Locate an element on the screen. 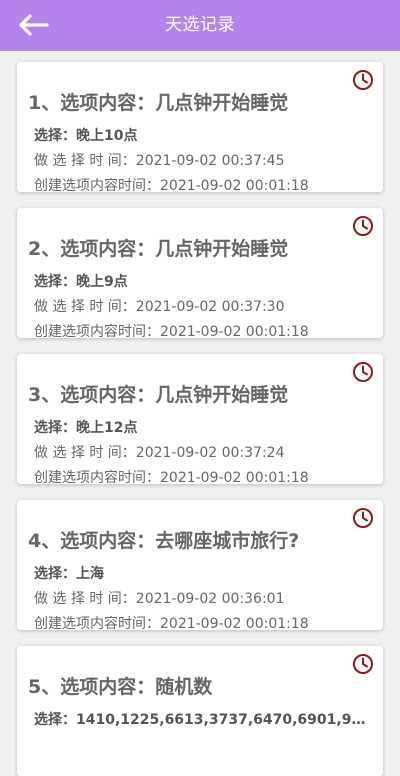 The width and height of the screenshot is (400, 776). record-choice-time: 做 选 择 时 间：2021-09-02 00:37:24 is located at coordinates (159, 453).